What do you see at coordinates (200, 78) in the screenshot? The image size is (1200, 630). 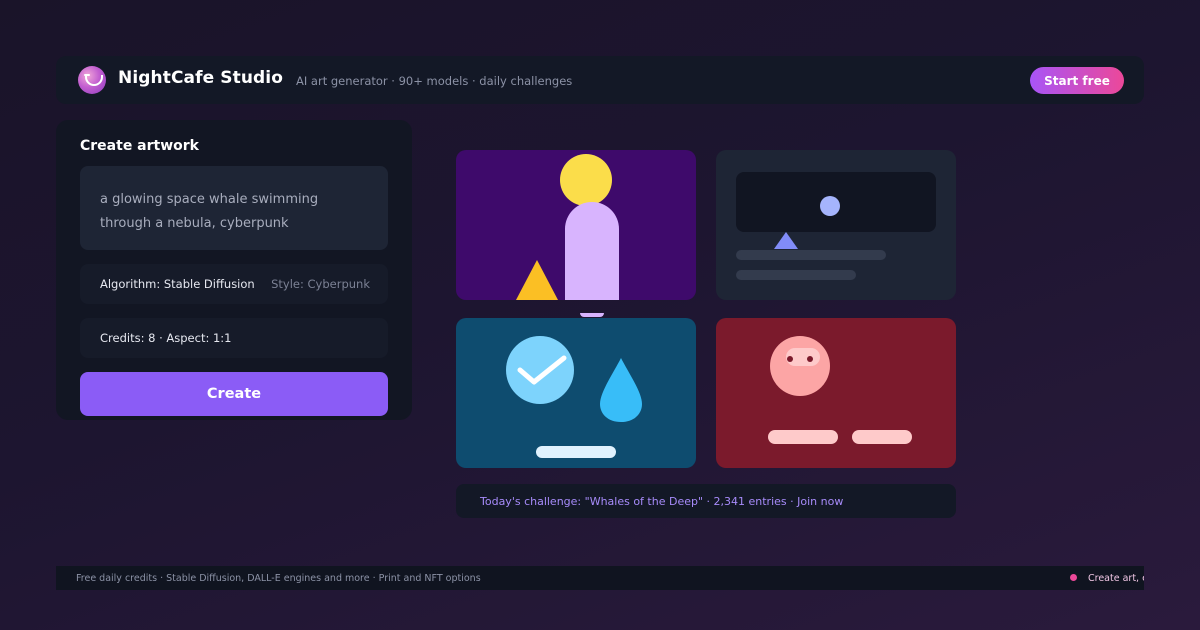 I see `brand-name: NightCafe Studio` at bounding box center [200, 78].